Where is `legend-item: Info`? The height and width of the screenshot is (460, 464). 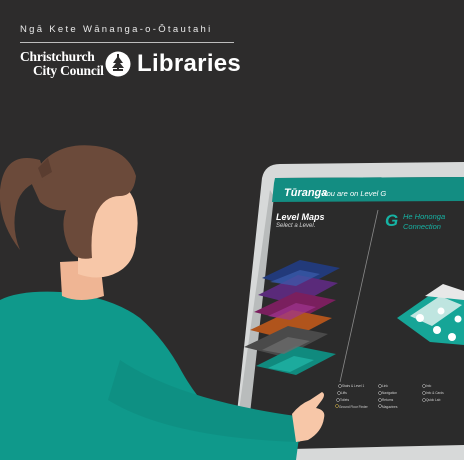 legend-item: Info is located at coordinates (429, 386).